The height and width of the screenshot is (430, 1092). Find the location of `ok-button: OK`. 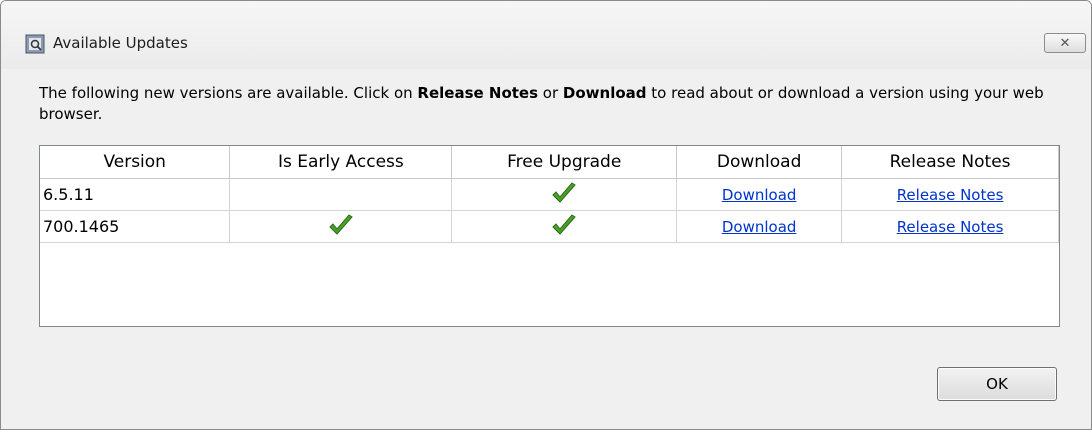

ok-button: OK is located at coordinates (997, 384).